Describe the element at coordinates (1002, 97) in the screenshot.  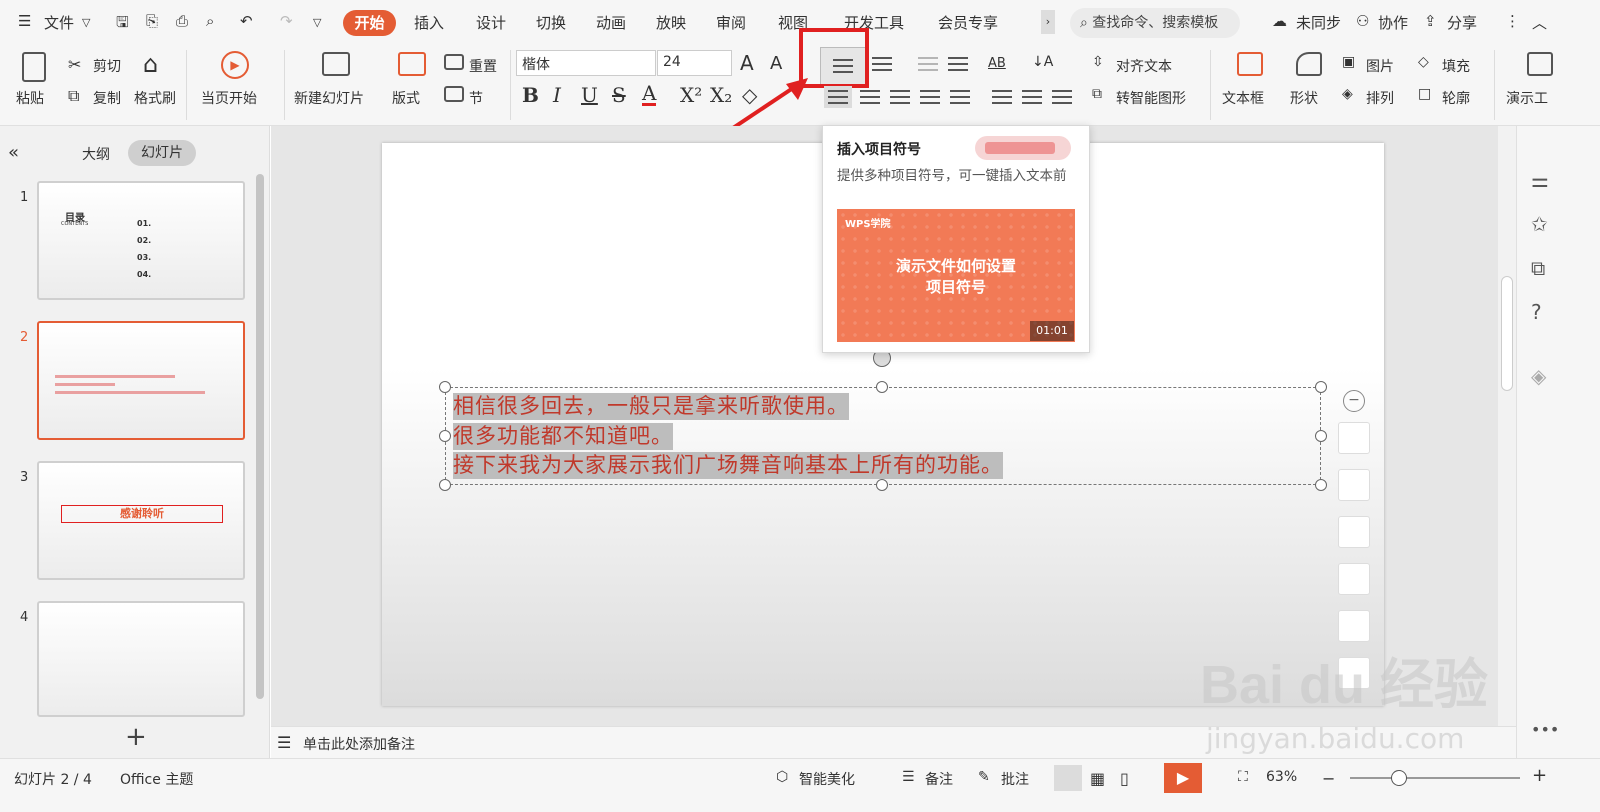
I see `line-spacing-icon` at that location.